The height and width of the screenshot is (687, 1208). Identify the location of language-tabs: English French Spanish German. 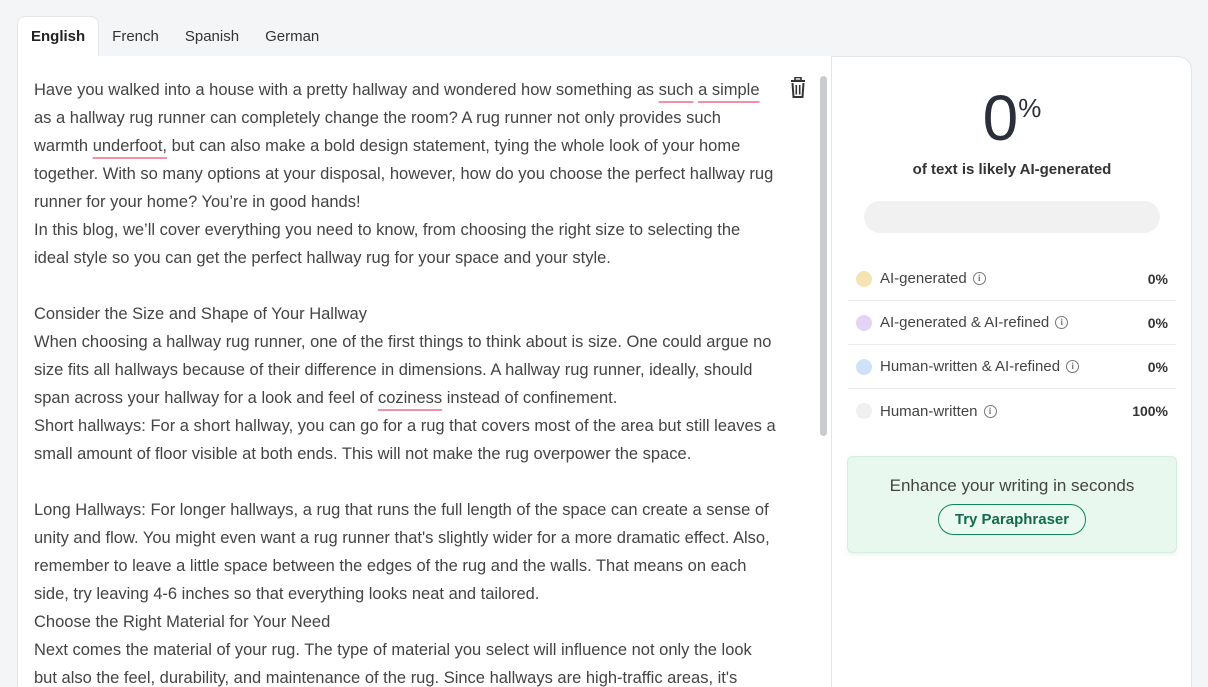
(174, 36).